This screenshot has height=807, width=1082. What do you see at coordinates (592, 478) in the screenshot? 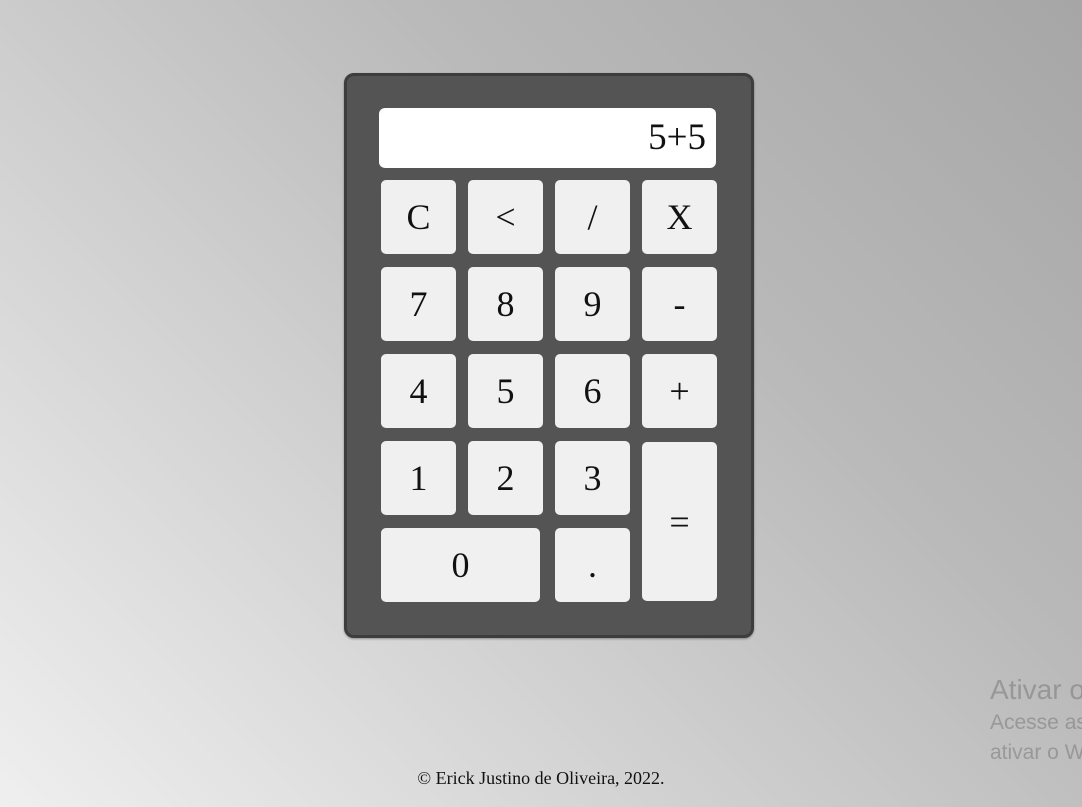
I see `digit-3-button: 3` at bounding box center [592, 478].